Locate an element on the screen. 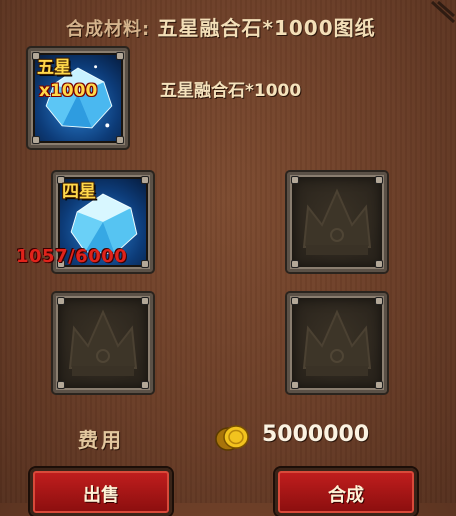  cost-label: 费用 is located at coordinates (101, 440).